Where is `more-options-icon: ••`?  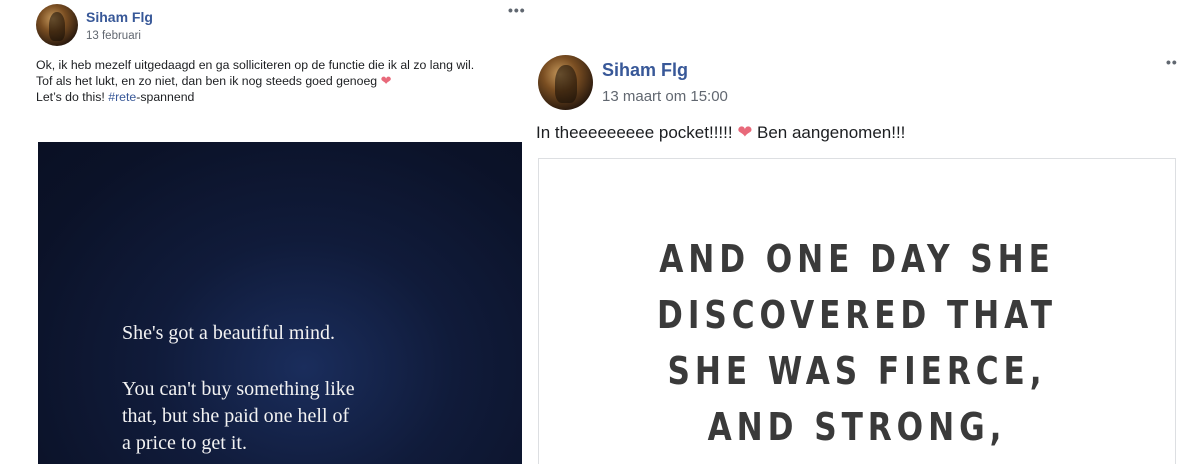 more-options-icon: •• is located at coordinates (1172, 62).